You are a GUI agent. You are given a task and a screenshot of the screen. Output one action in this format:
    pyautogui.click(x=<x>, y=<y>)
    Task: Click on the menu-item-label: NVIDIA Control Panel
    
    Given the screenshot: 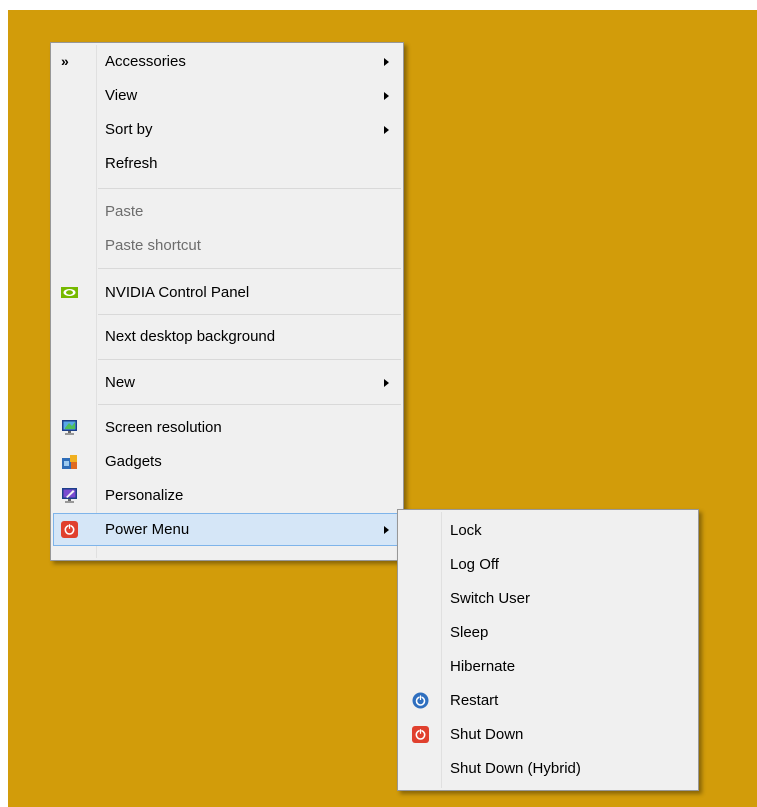 What is the action you would take?
    pyautogui.click(x=177, y=292)
    